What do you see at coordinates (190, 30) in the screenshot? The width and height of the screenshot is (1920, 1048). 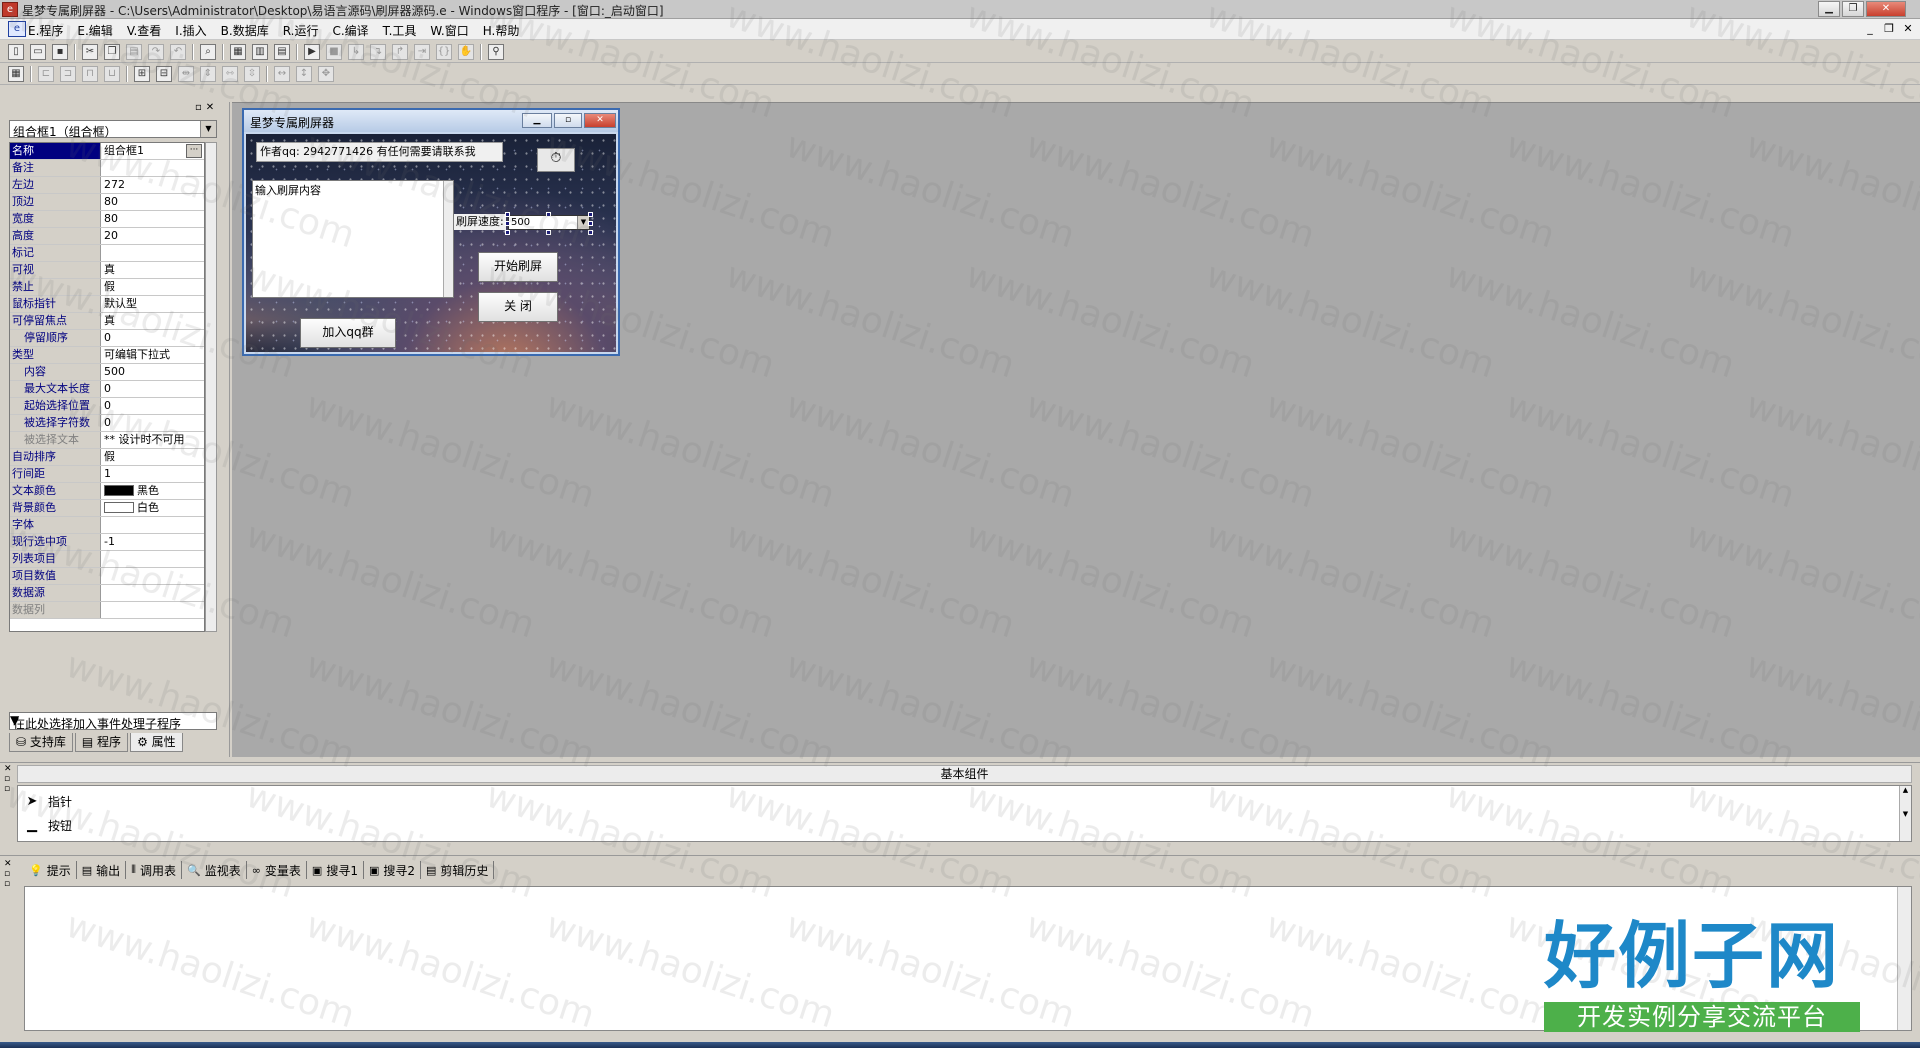 I see `menu-insert: I.插入` at bounding box center [190, 30].